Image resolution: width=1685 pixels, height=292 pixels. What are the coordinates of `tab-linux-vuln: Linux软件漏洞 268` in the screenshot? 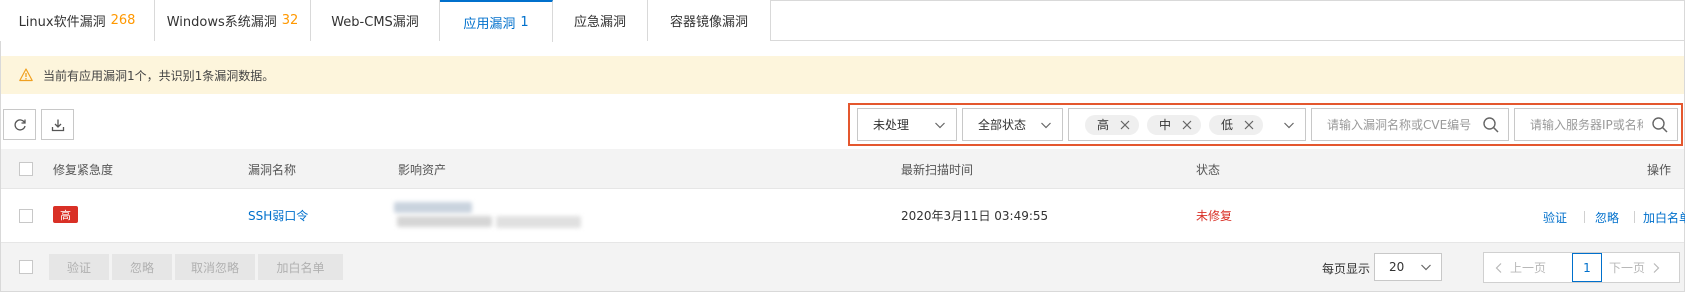 It's located at (77, 20).